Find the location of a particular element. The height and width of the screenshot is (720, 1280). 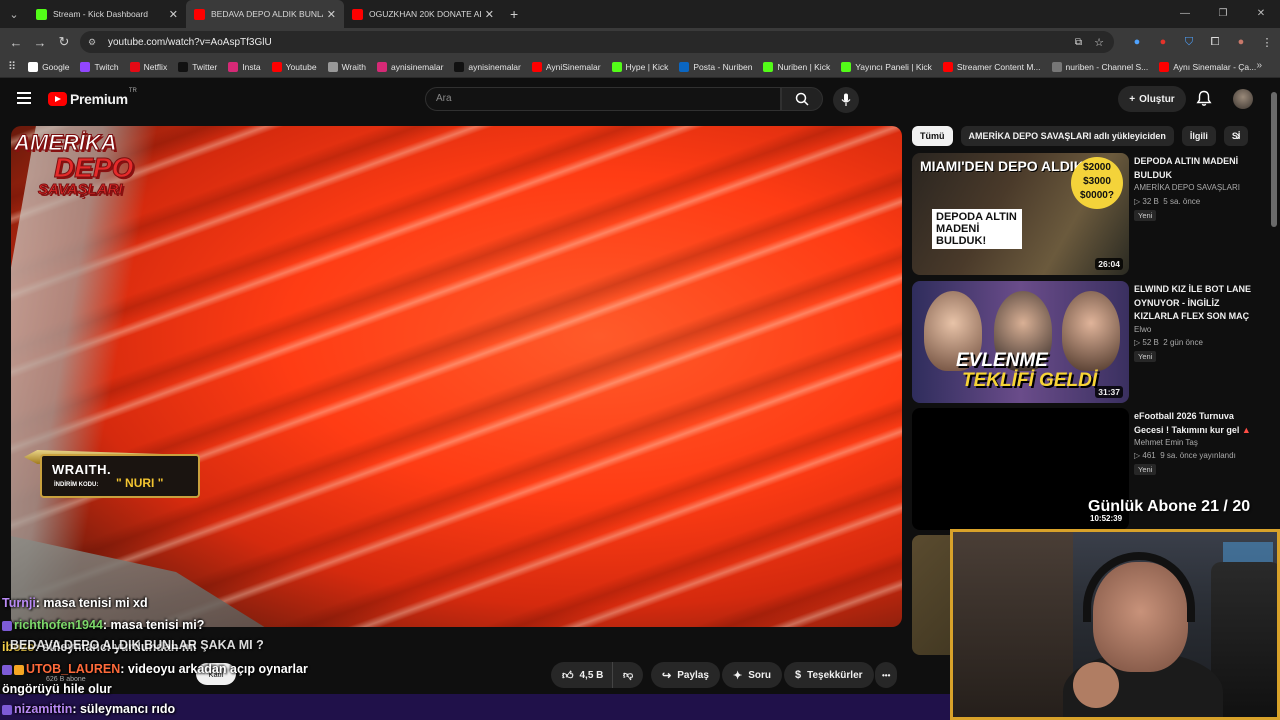

cast-icon: ⧉ is located at coordinates (1078, 42).